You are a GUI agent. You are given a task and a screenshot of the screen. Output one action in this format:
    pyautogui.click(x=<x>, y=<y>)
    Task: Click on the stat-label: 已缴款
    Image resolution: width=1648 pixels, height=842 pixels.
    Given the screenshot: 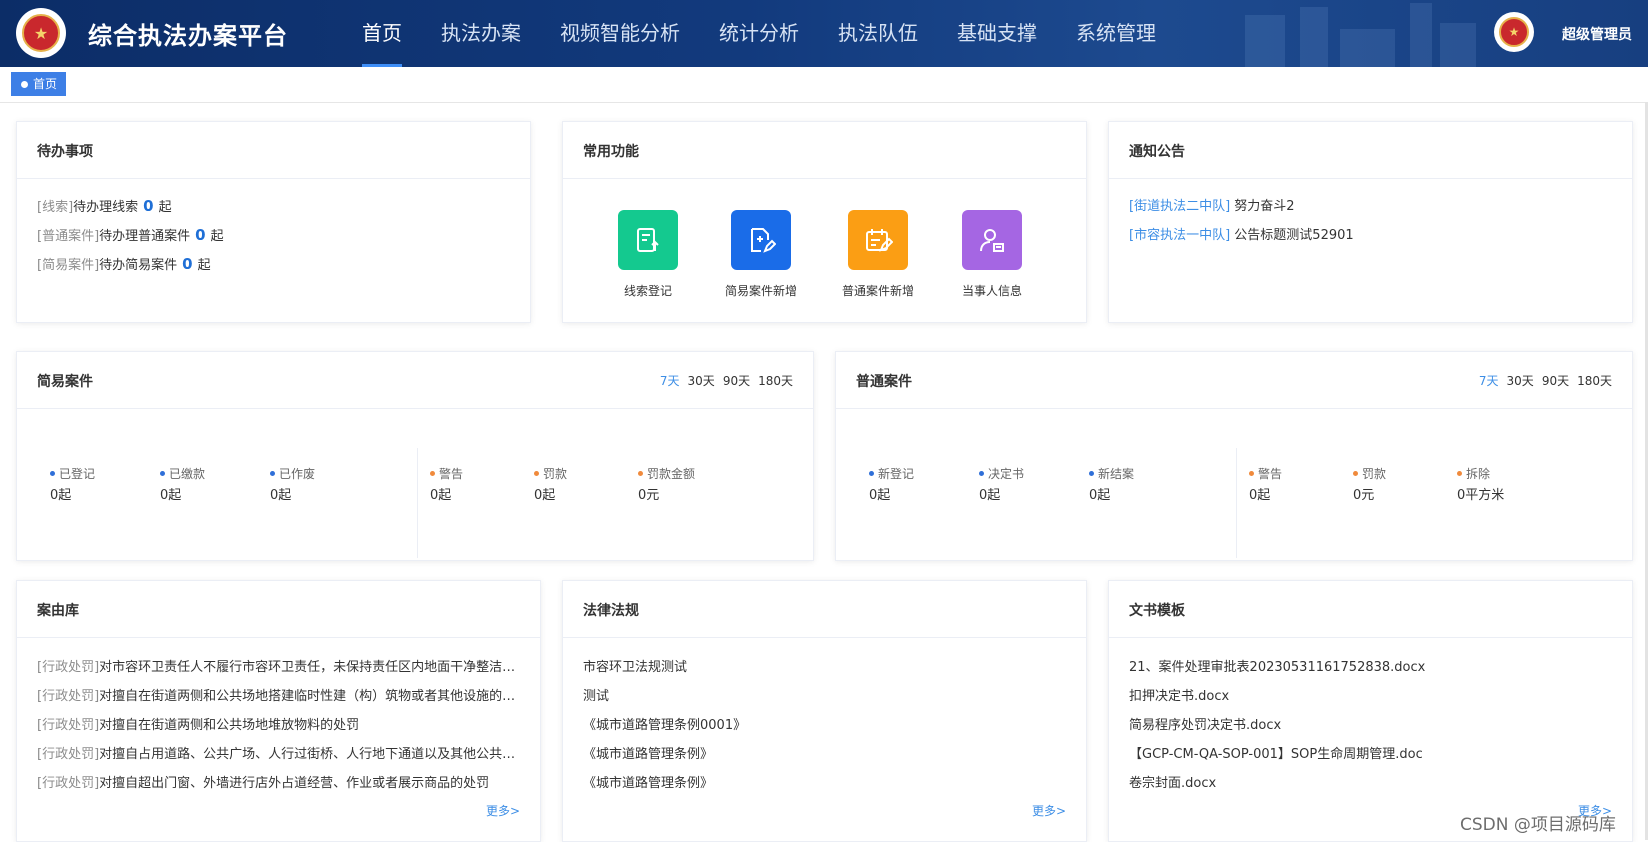 What is the action you would take?
    pyautogui.click(x=182, y=473)
    